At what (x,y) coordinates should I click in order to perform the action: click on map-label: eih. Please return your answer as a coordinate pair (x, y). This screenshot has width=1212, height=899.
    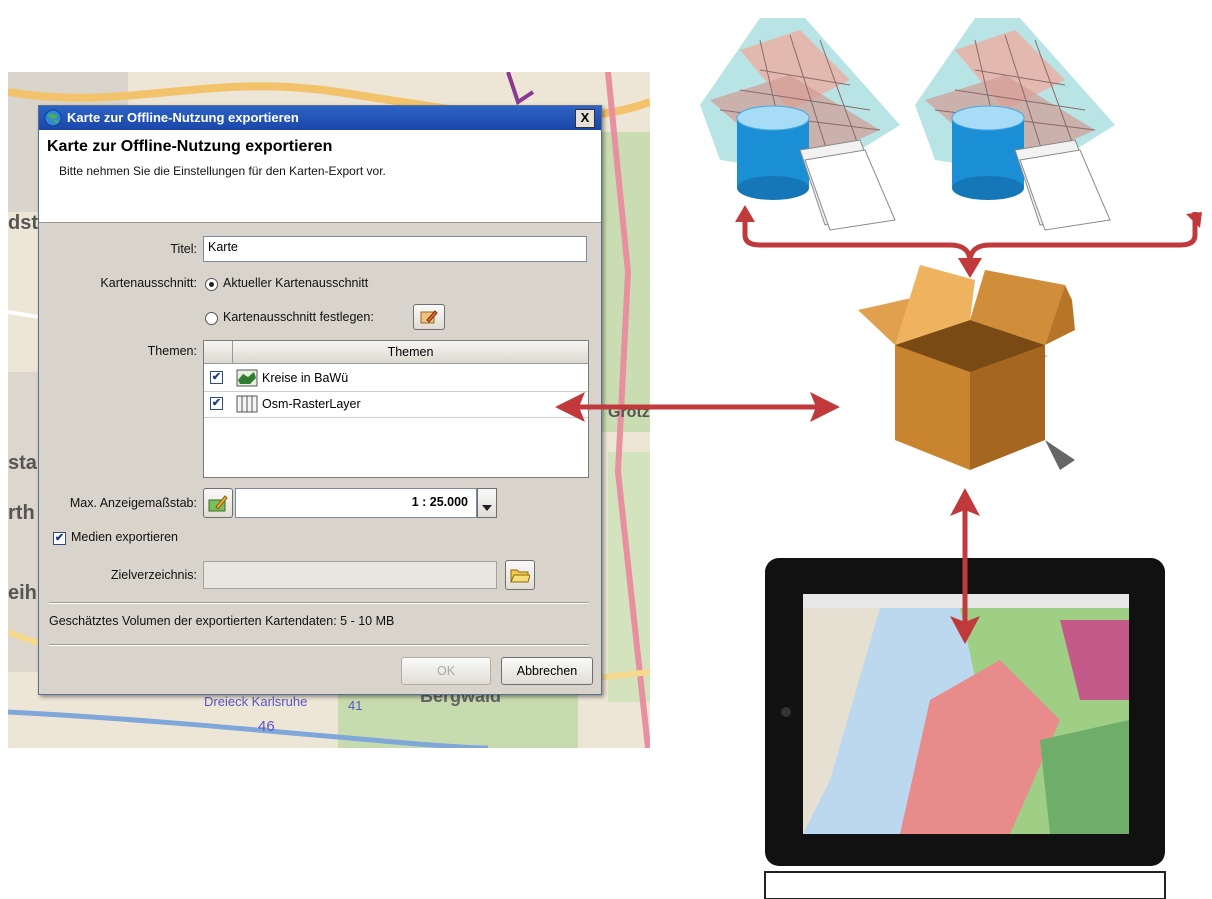
    Looking at the image, I should click on (22, 593).